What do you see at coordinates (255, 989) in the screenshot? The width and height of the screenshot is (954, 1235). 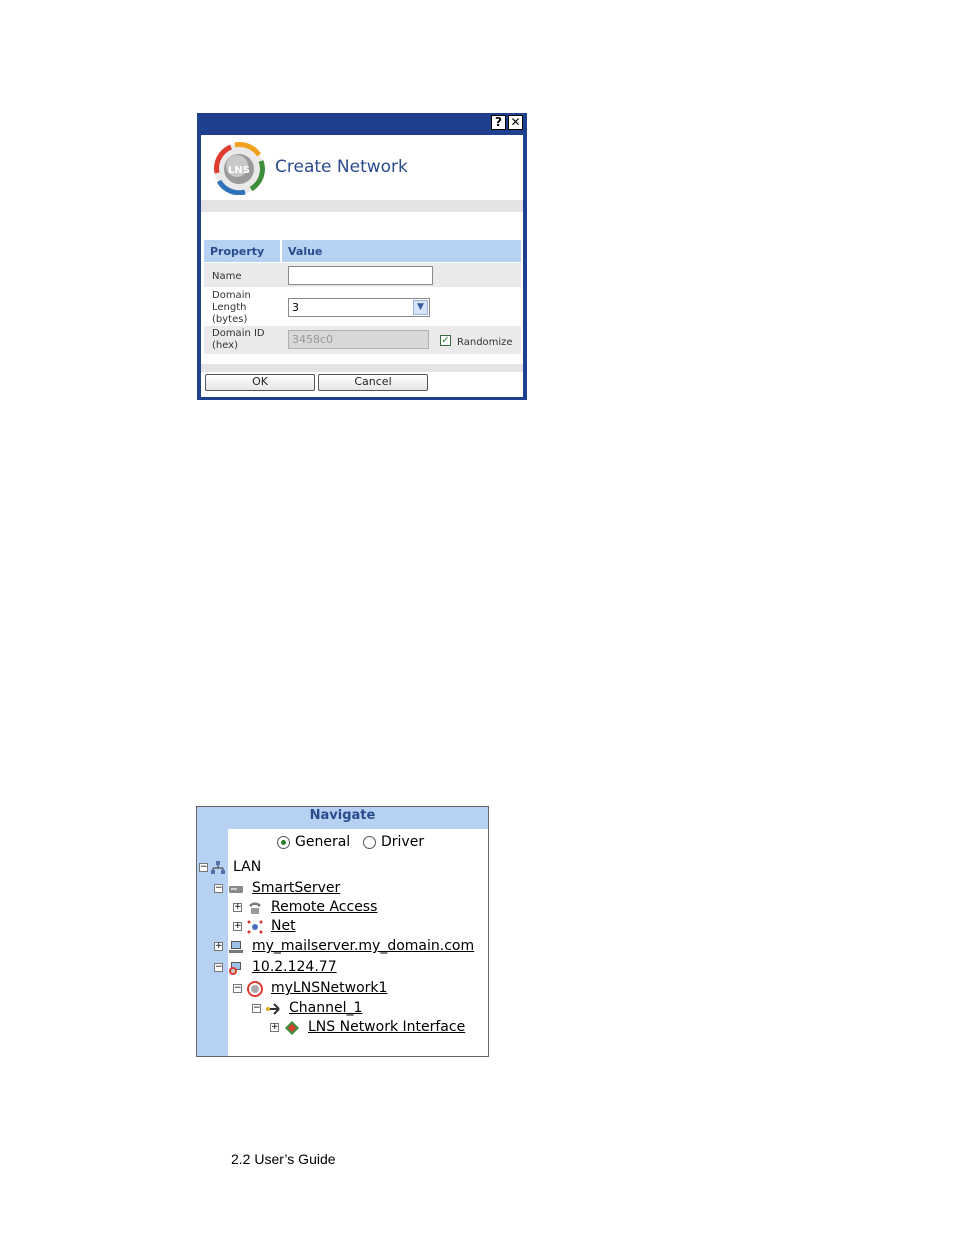 I see `lns-network-icon` at bounding box center [255, 989].